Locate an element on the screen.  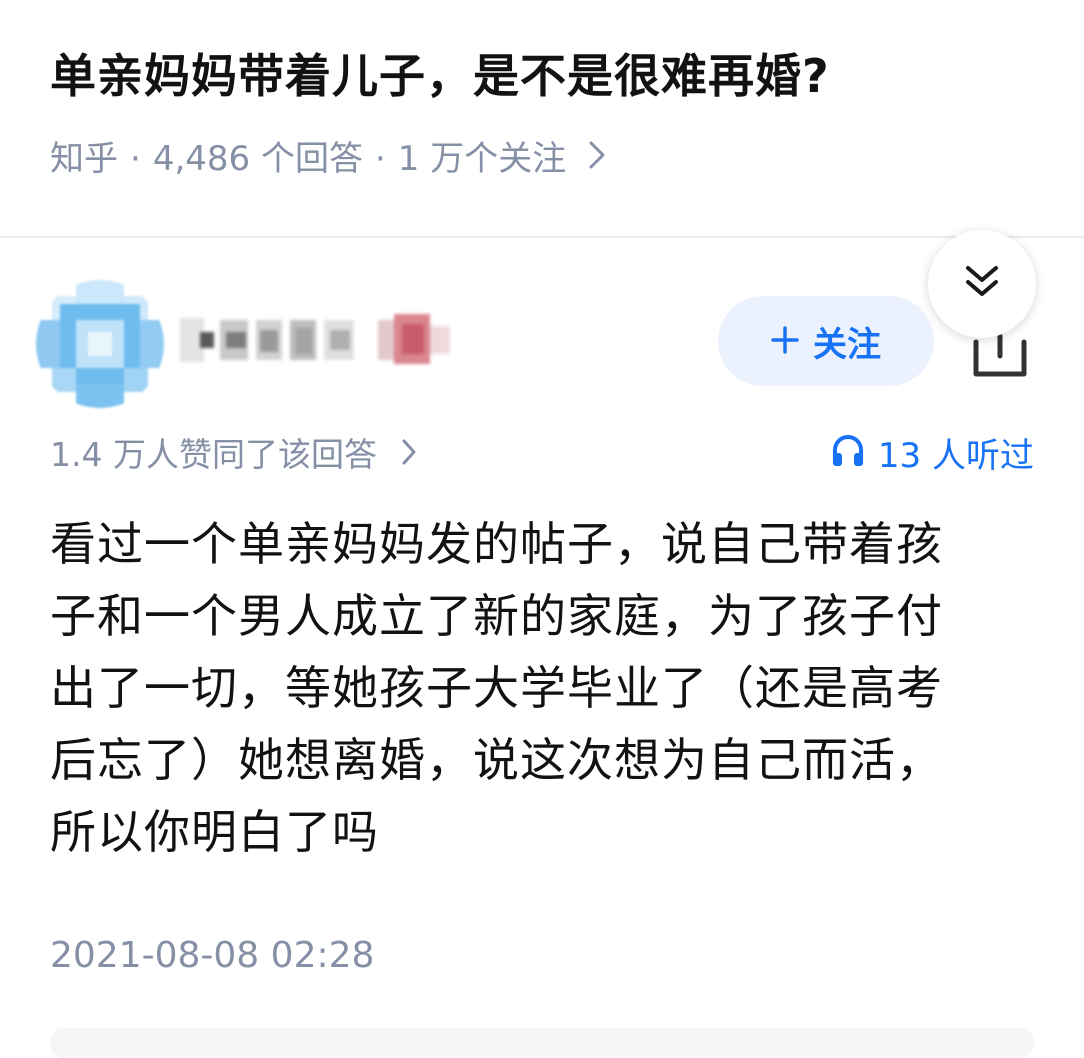
headphones-icon is located at coordinates (848, 456).